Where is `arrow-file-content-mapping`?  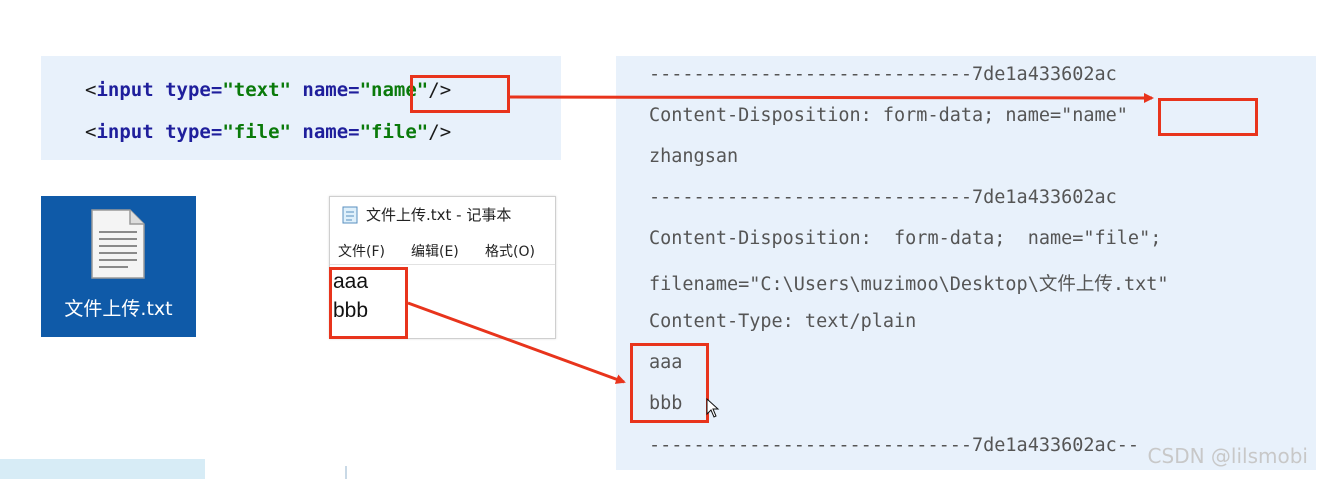
arrow-file-content-mapping is located at coordinates (516, 342).